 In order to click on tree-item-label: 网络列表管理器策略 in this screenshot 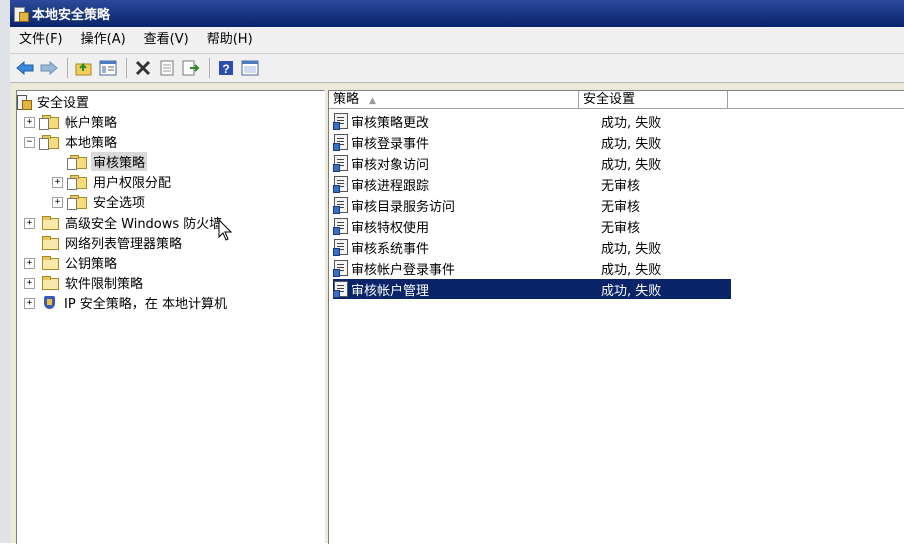, I will do `click(124, 244)`.